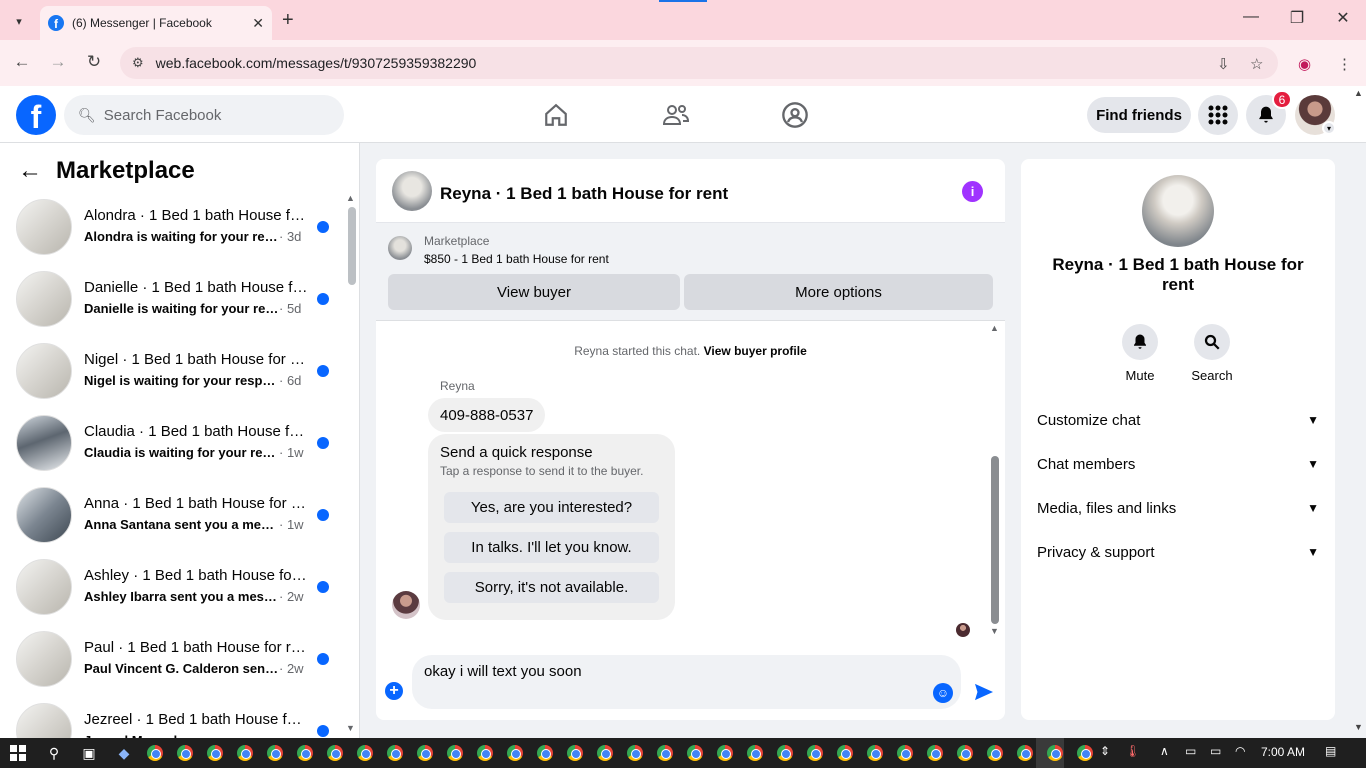 Image resolution: width=1366 pixels, height=768 pixels. I want to click on battery-icon: ▭, so click(1215, 751).